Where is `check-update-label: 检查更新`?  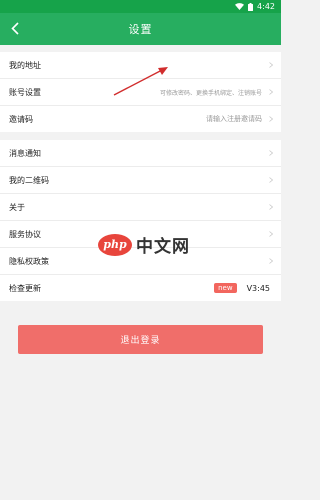
check-update-label: 检查更新 is located at coordinates (25, 288).